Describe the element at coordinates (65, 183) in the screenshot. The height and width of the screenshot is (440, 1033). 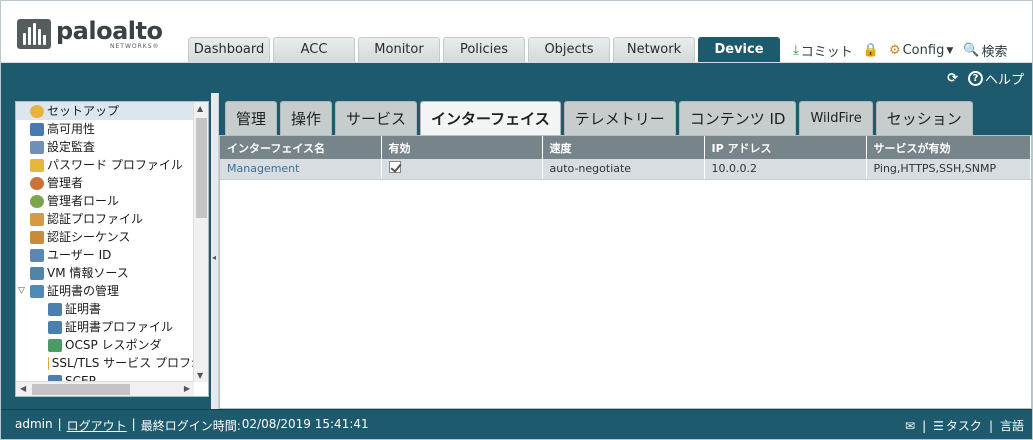
I see `sidebar-item-label: 管理者` at that location.